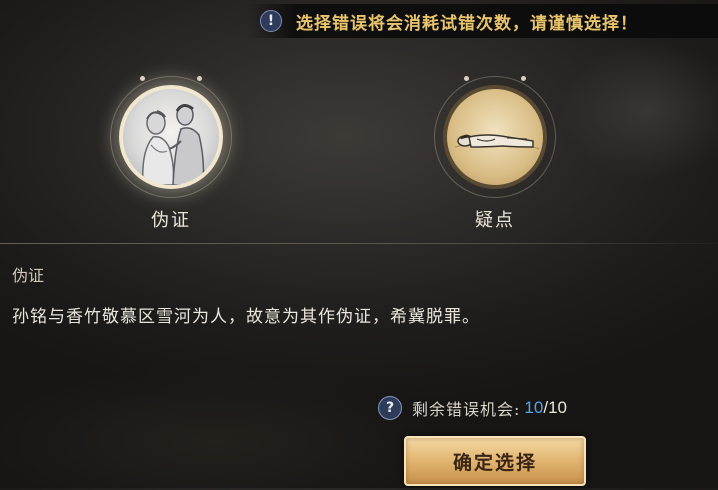  I want to click on clue-image-two-figures, so click(171, 137).